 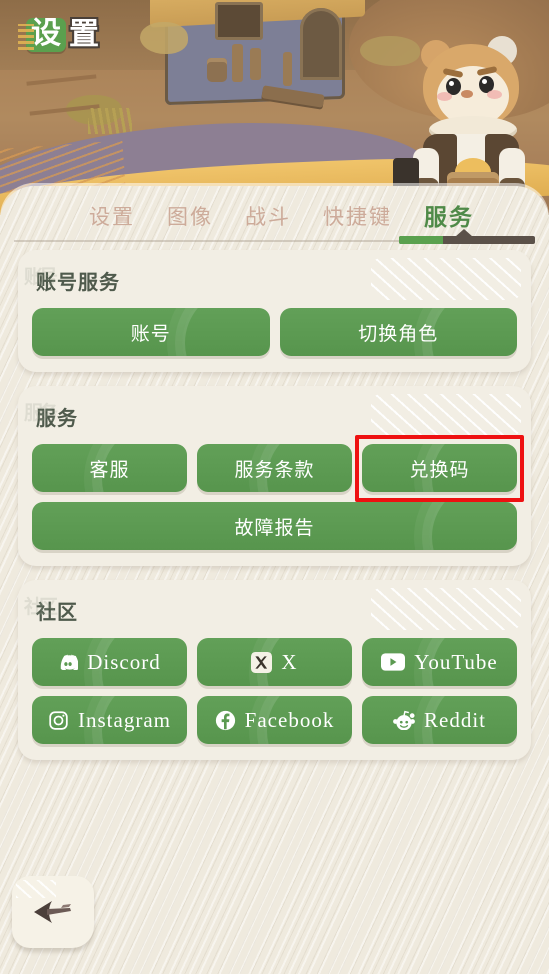 I want to click on discord-button-label: Discord, so click(x=124, y=661).